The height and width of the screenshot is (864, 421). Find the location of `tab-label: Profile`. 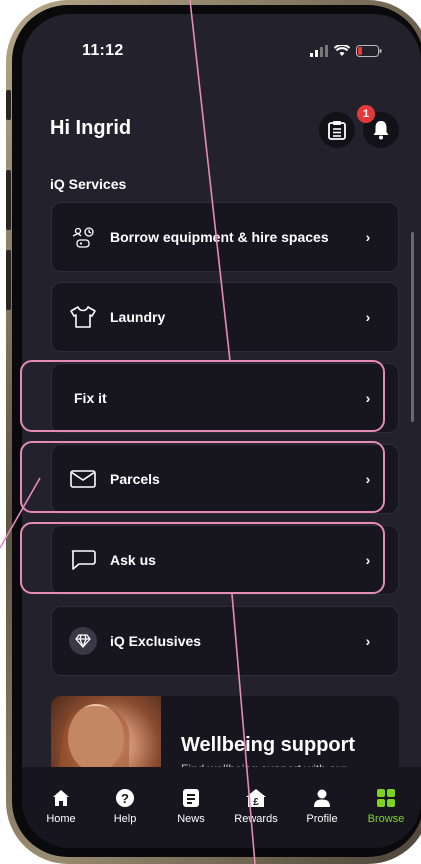

tab-label: Profile is located at coordinates (322, 819).